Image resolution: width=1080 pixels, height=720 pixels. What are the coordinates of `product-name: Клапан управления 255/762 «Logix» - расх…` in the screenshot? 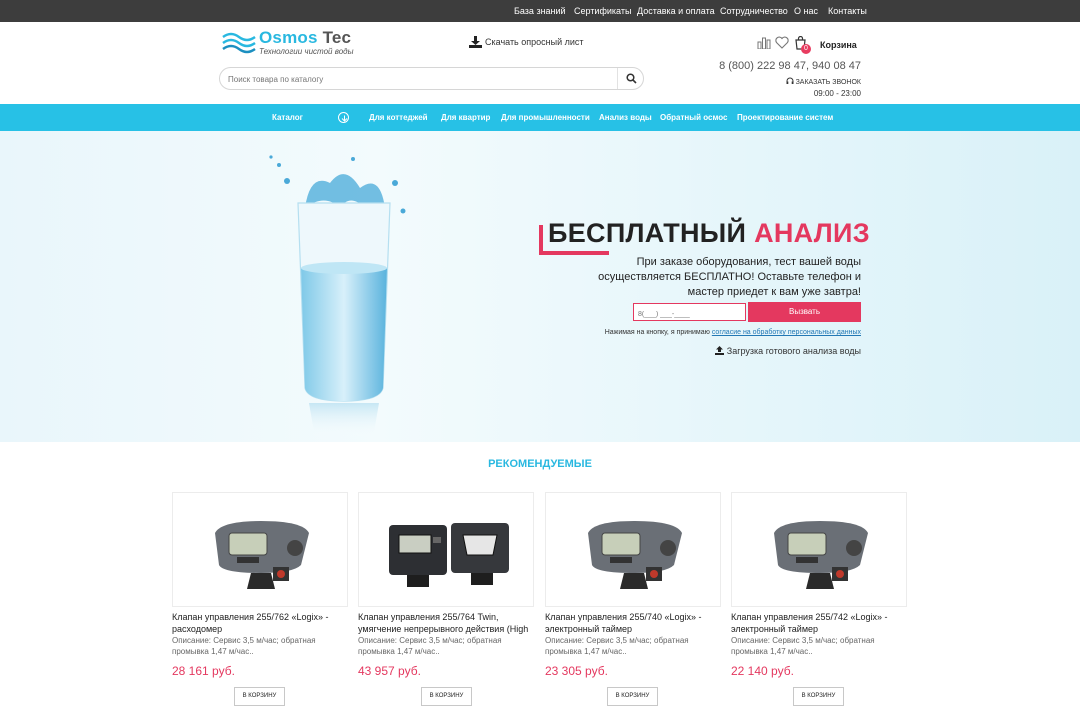 It's located at (260, 623).